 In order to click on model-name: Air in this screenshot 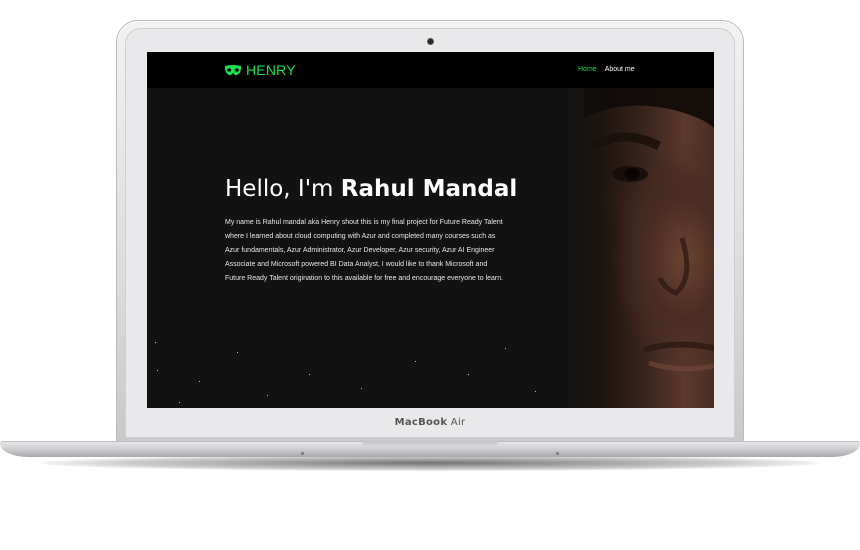, I will do `click(458, 422)`.